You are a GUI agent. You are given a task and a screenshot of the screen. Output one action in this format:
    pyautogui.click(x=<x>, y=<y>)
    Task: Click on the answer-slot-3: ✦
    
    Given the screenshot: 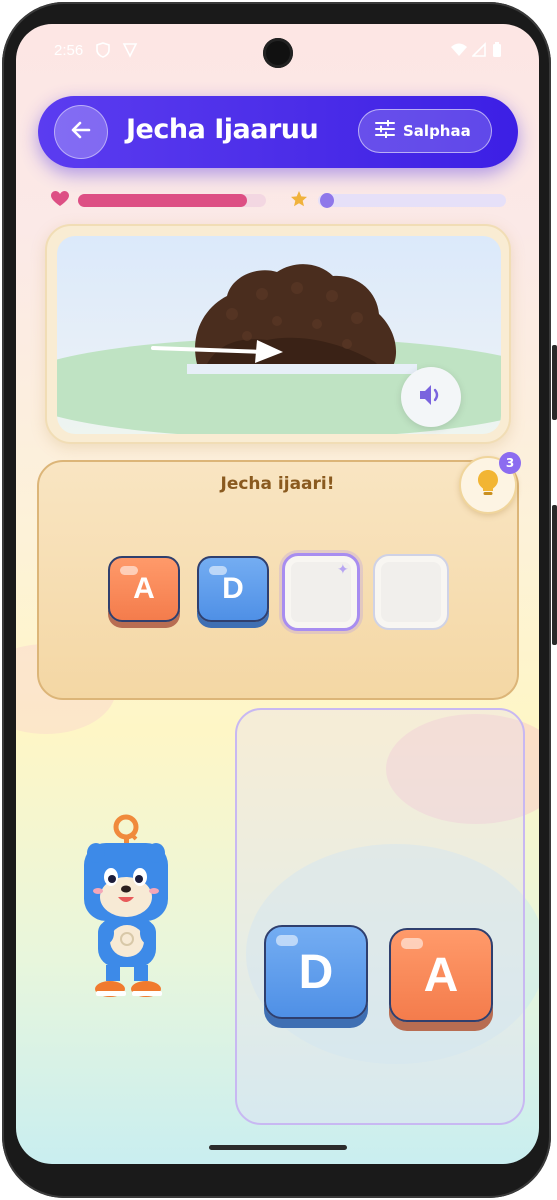 What is the action you would take?
    pyautogui.click(x=321, y=592)
    